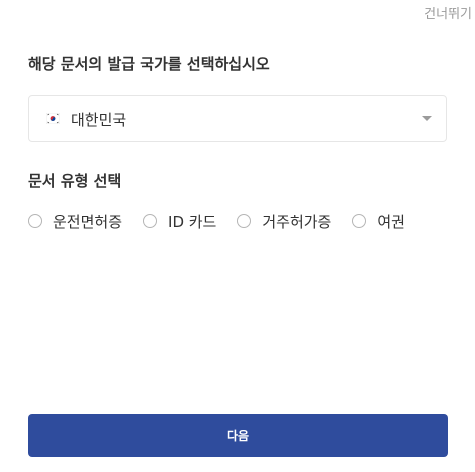  I want to click on document-type-title: 문서 유형 선택, so click(75, 181).